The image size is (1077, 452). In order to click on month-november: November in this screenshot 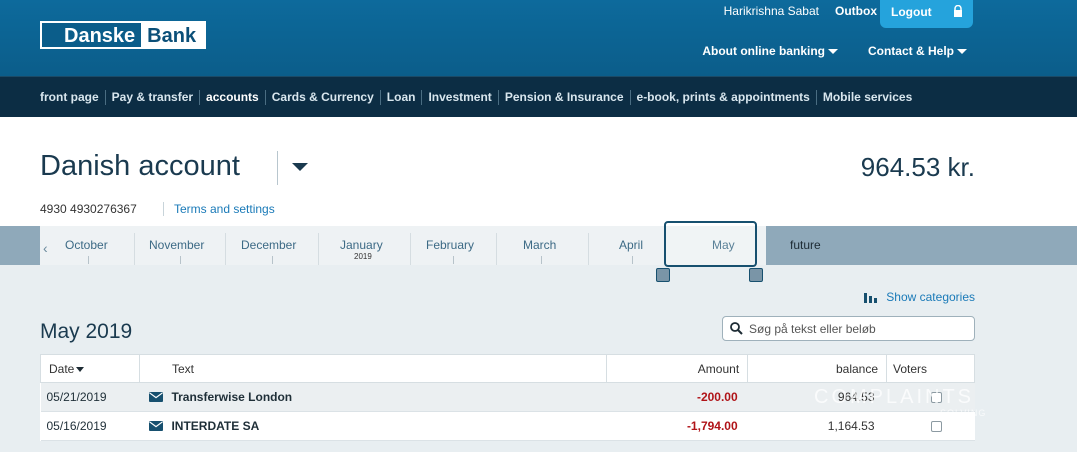, I will do `click(176, 245)`.